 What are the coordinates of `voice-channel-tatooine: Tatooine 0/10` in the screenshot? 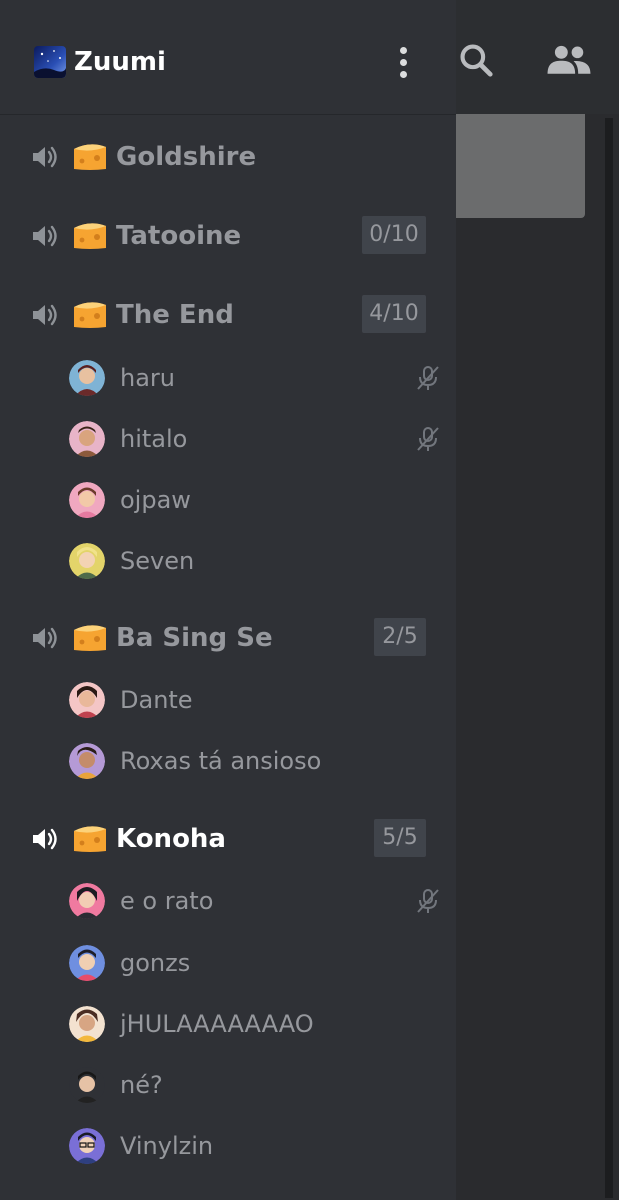 It's located at (228, 236).